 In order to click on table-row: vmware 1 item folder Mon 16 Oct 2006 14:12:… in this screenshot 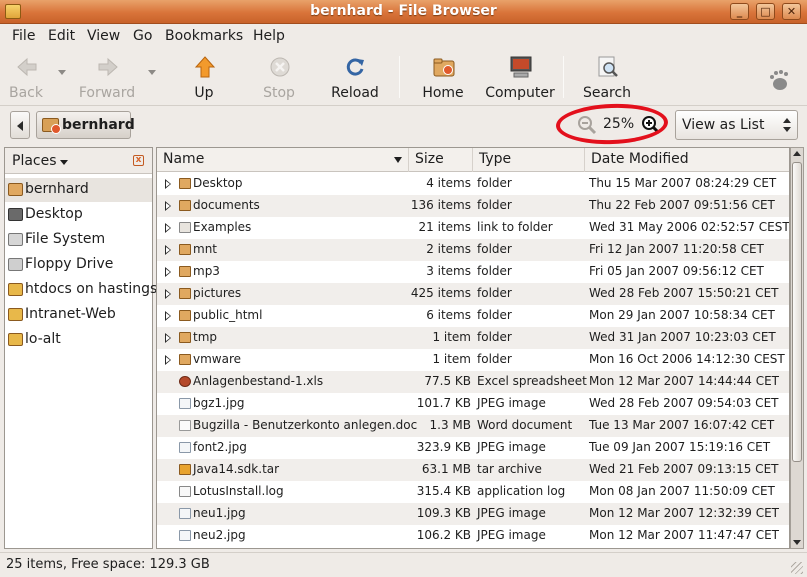, I will do `click(473, 360)`.